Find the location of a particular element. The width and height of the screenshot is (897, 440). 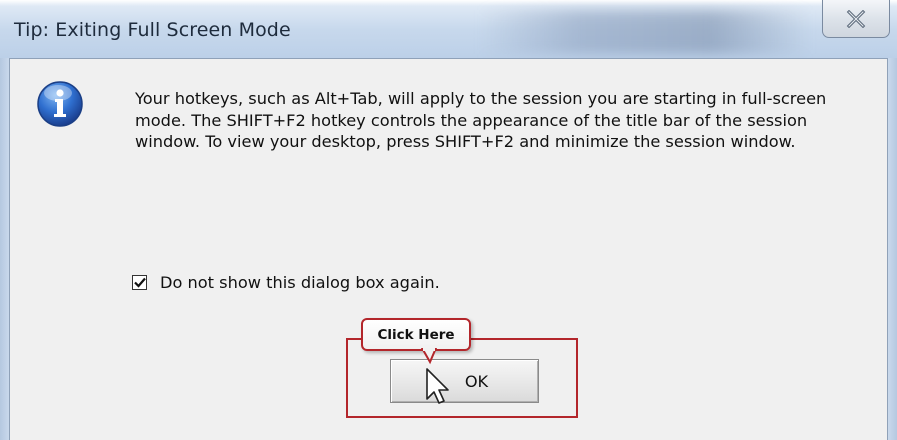

click-here-callout: Click Here is located at coordinates (416, 334).